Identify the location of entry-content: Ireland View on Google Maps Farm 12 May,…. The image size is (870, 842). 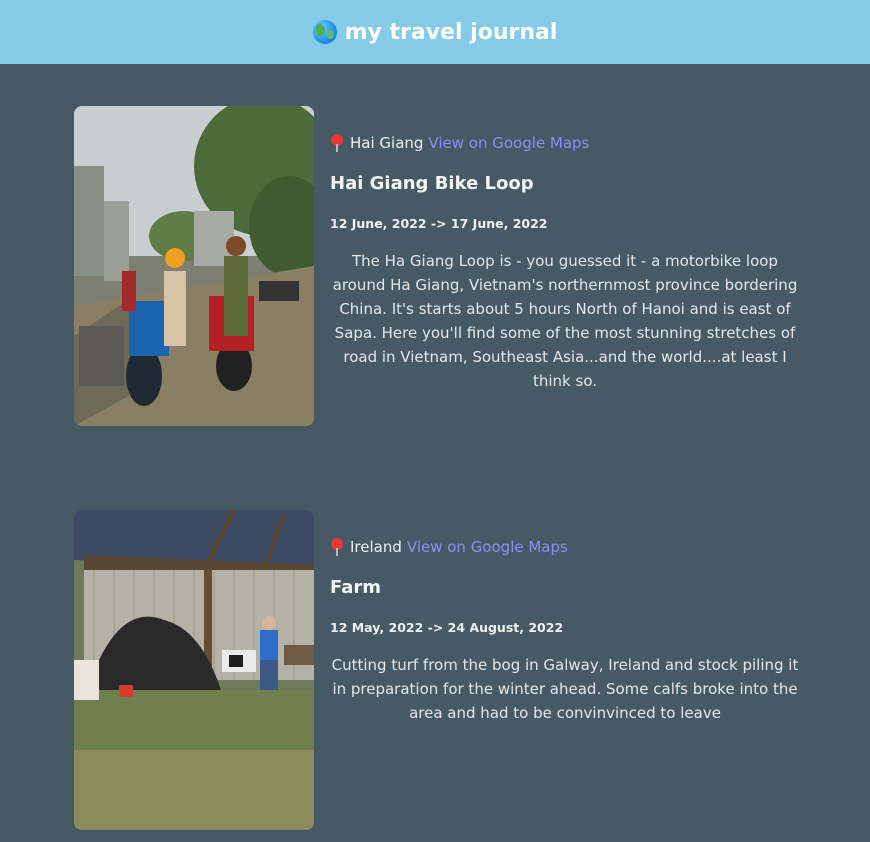
(565, 631).